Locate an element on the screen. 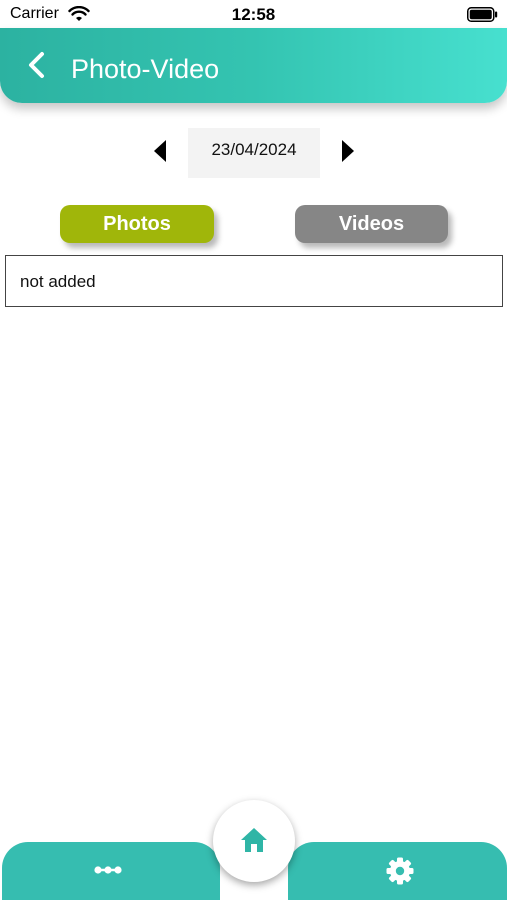  prev-date-button is located at coordinates (160, 151).